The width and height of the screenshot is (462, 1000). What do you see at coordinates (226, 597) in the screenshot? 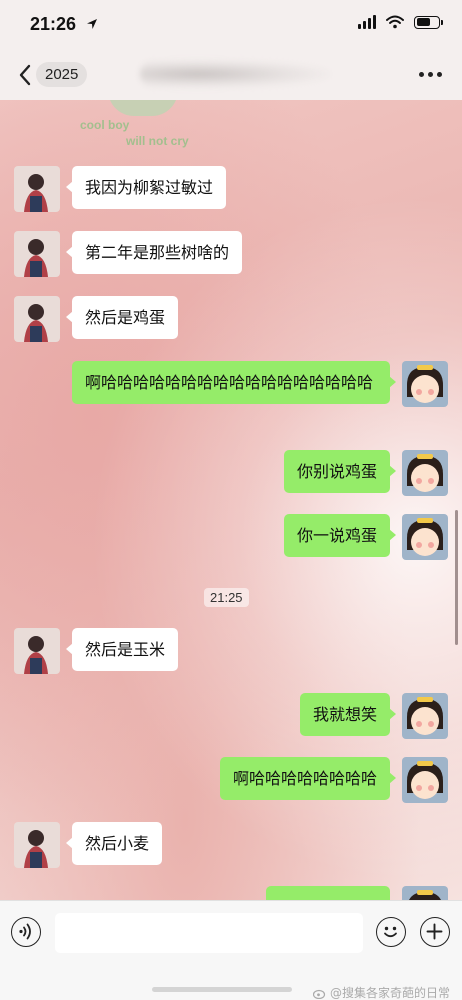
I see `timestamp-label: 21:25` at bounding box center [226, 597].